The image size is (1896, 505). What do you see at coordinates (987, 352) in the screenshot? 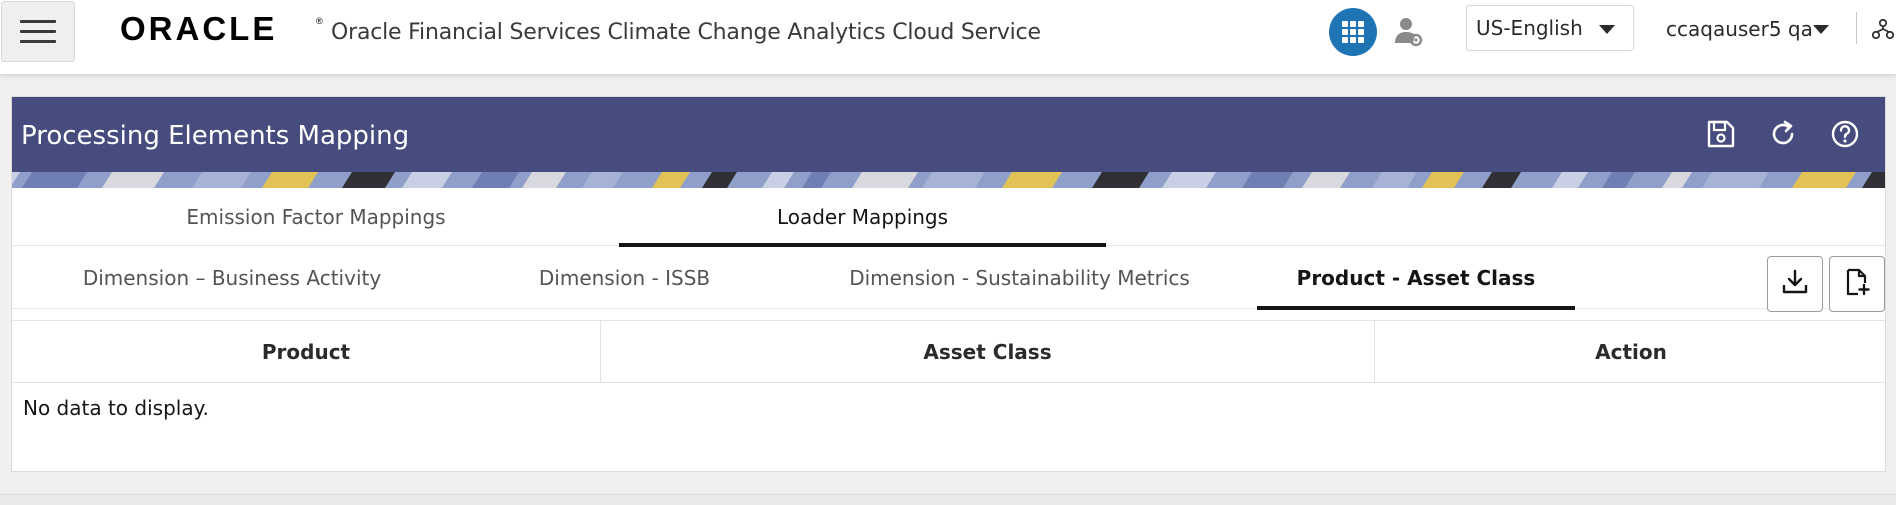
I see `column-header-asset-class: Asset Class` at bounding box center [987, 352].